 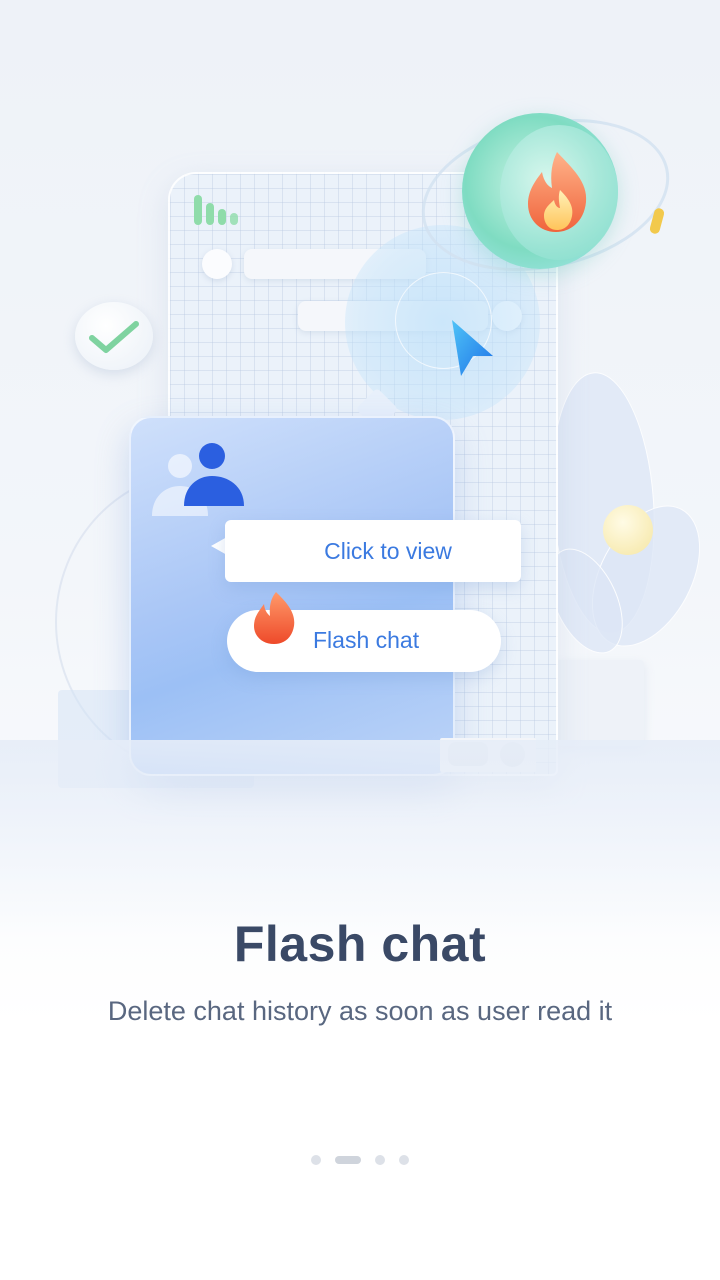 I want to click on flame-icon, so click(x=557, y=192).